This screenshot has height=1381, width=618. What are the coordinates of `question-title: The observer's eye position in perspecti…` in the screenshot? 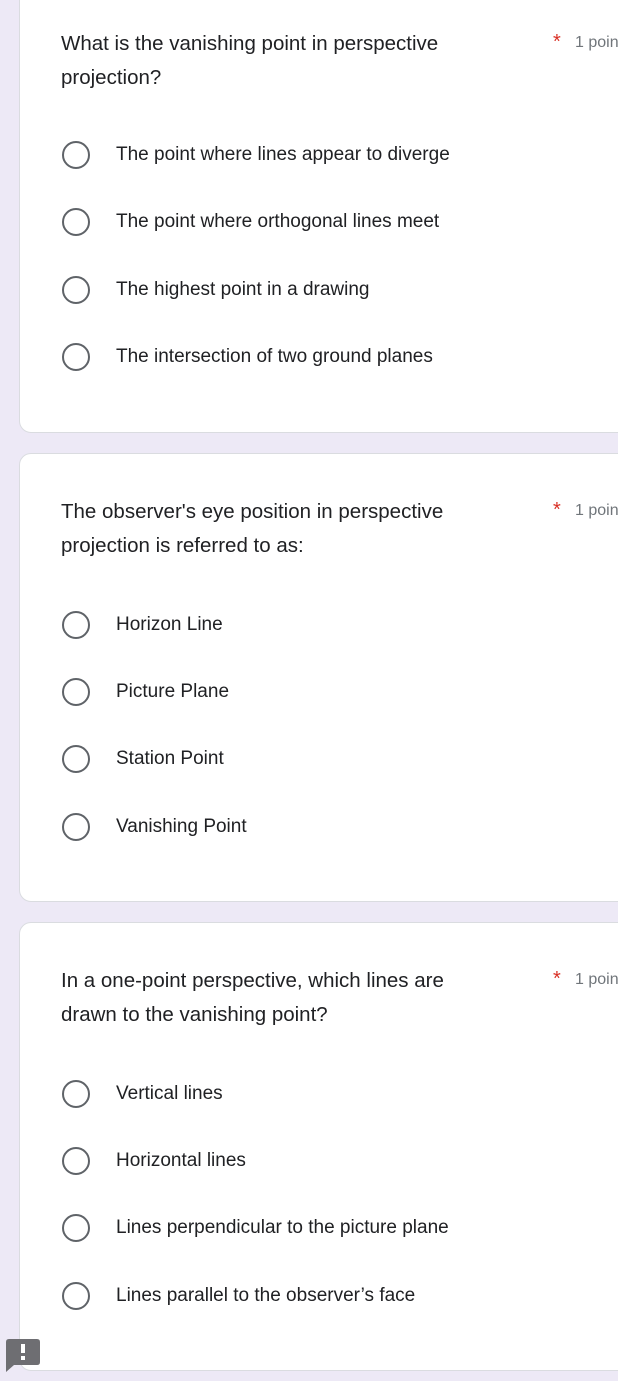 It's located at (252, 528).